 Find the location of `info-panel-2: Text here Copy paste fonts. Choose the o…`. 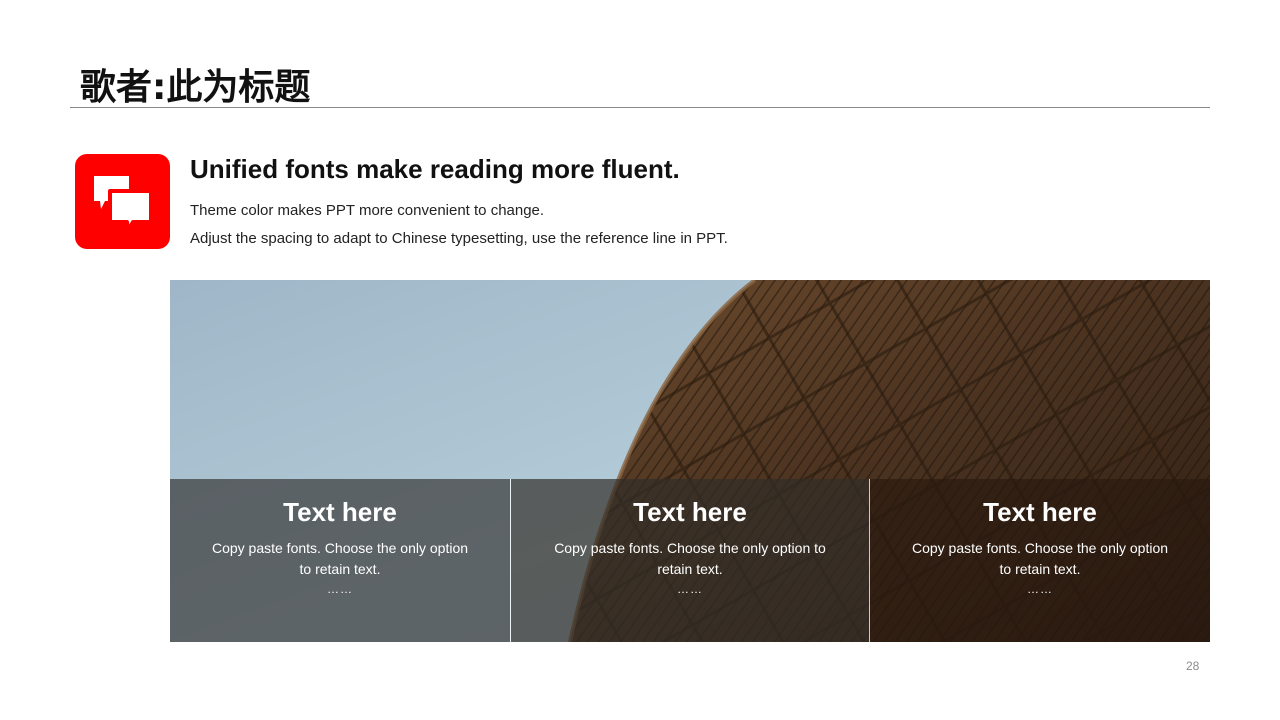

info-panel-2: Text here Copy paste fonts. Choose the o… is located at coordinates (690, 560).